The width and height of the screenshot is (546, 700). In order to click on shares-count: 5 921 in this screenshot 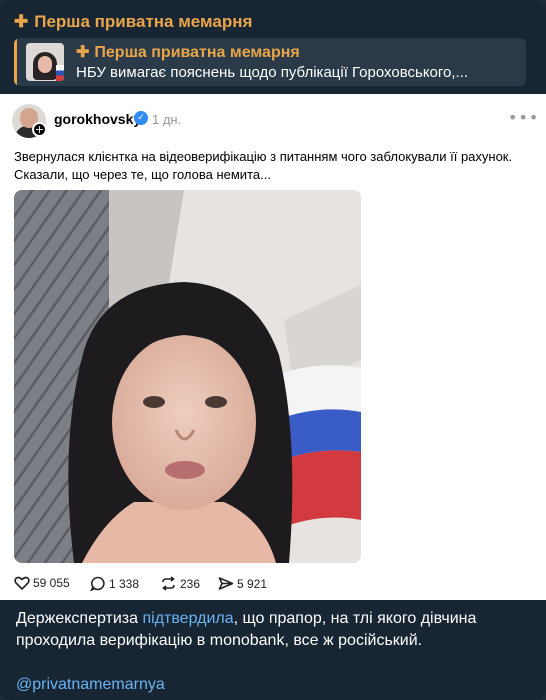, I will do `click(252, 584)`.